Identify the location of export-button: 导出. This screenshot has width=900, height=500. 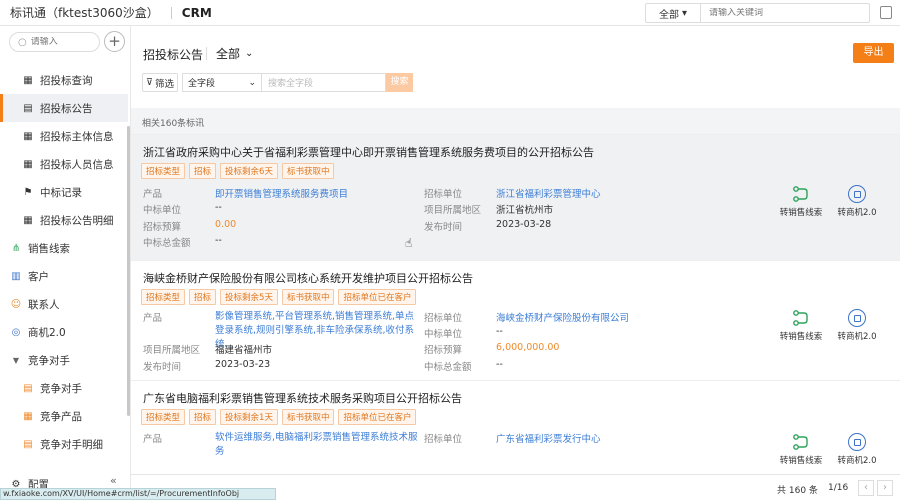
(873, 53).